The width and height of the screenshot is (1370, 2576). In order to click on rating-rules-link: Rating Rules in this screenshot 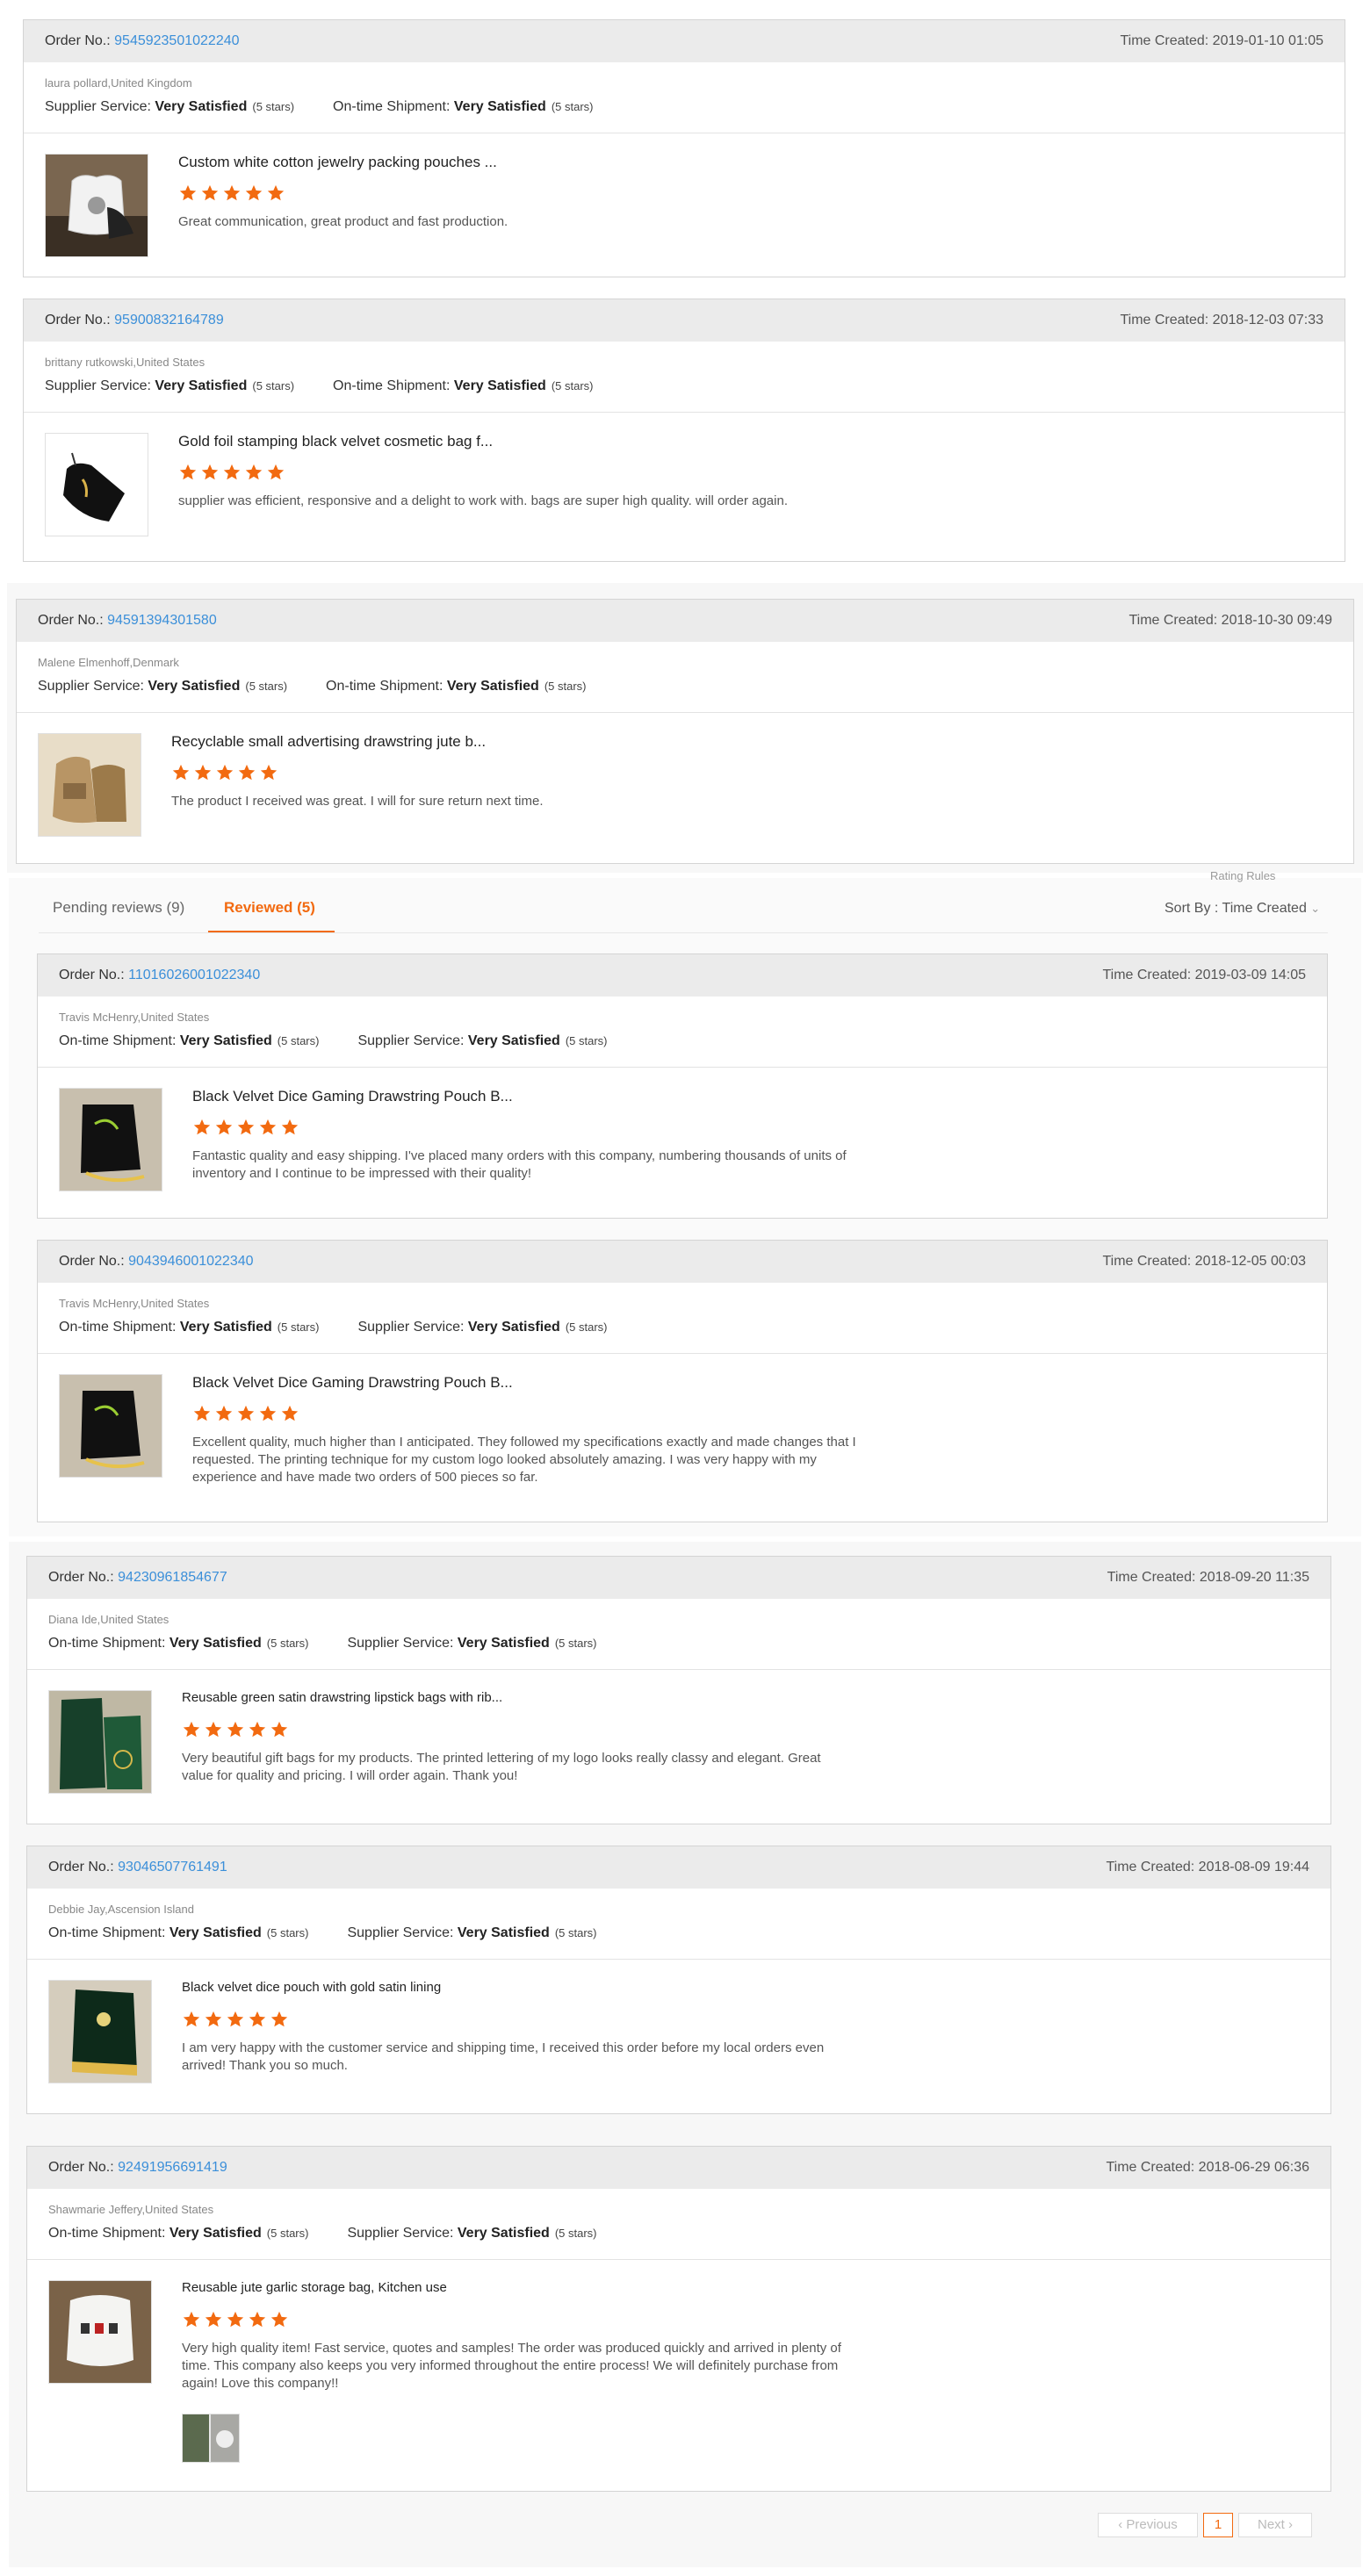, I will do `click(1242, 875)`.